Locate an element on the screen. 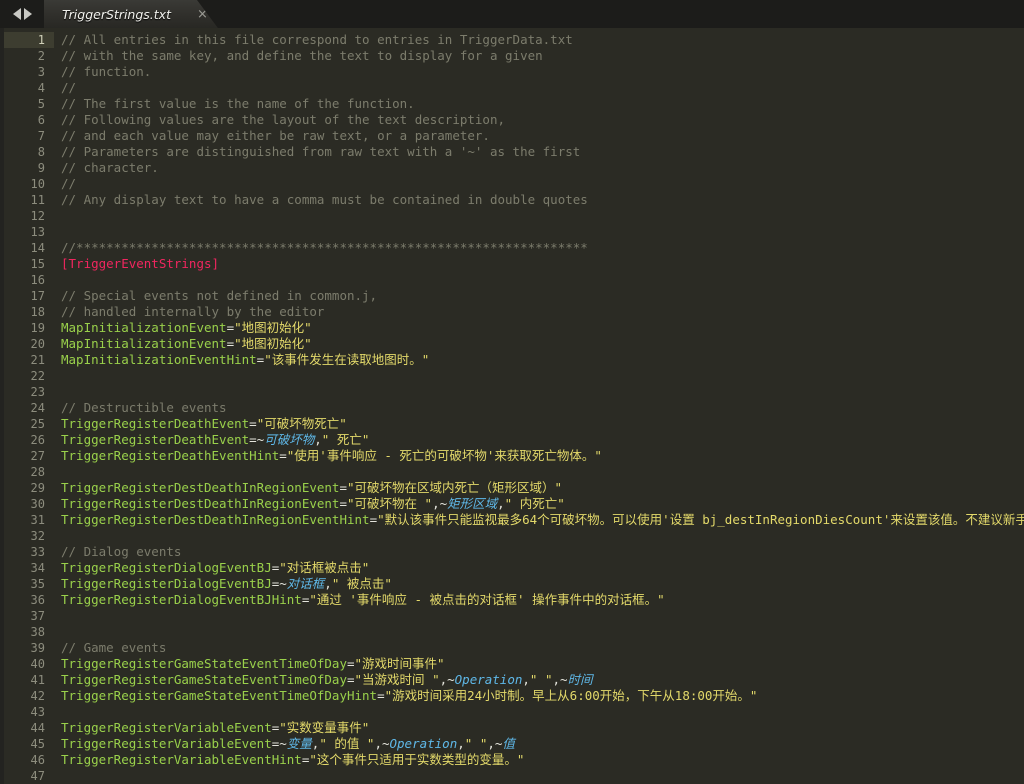 This screenshot has height=784, width=1024. tab-nav-arrows is located at coordinates (22, 14).